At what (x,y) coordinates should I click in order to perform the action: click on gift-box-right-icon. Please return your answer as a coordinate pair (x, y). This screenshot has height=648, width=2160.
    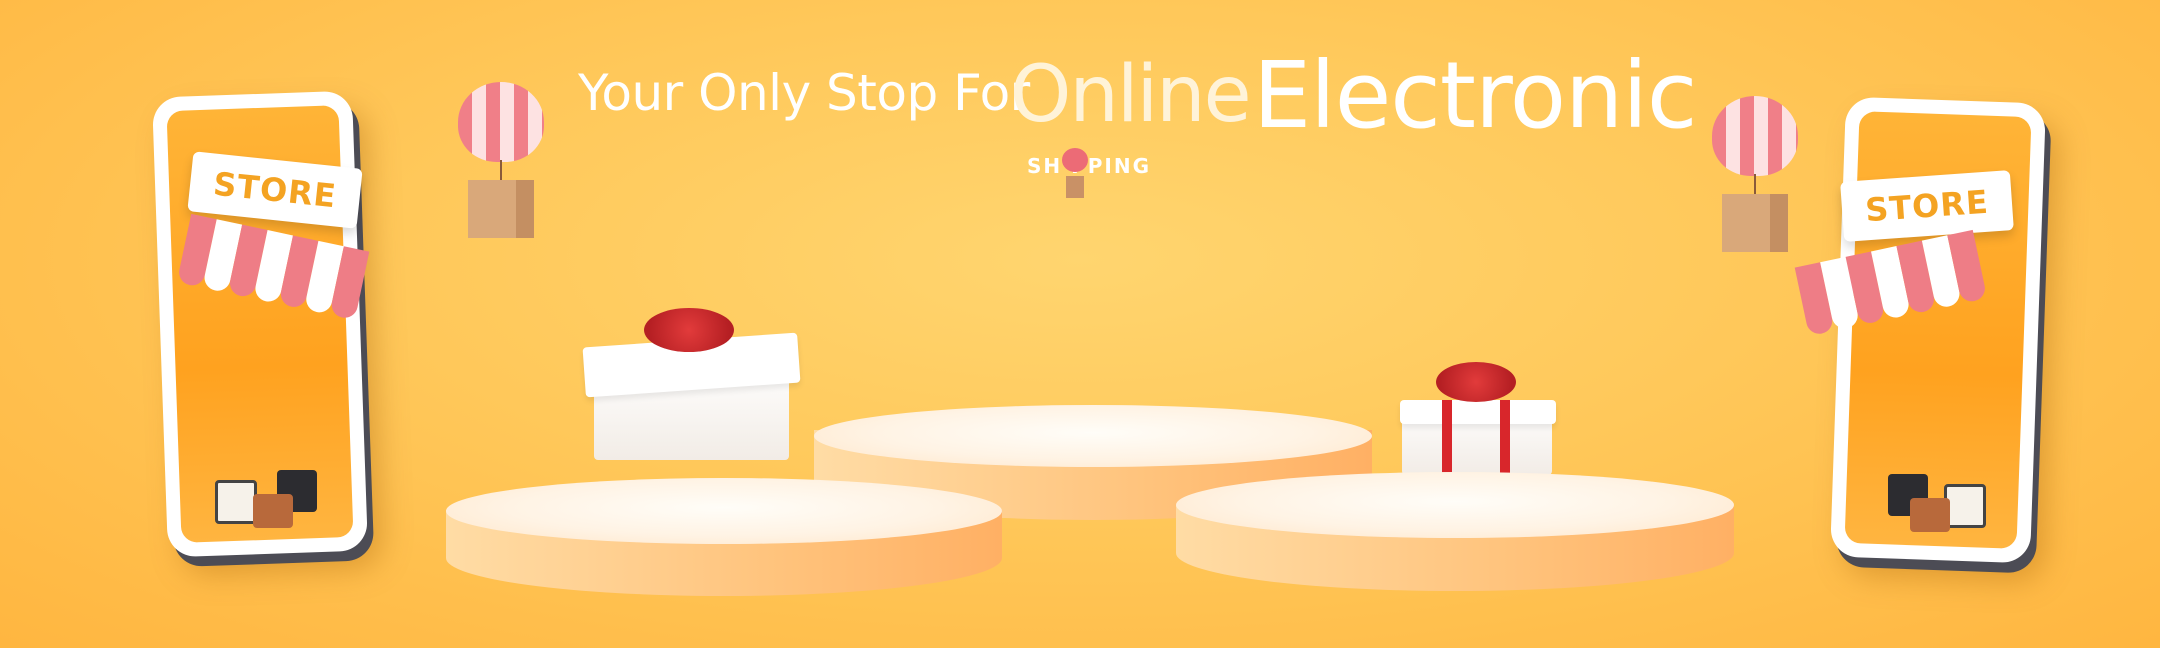
    Looking at the image, I should click on (1480, 415).